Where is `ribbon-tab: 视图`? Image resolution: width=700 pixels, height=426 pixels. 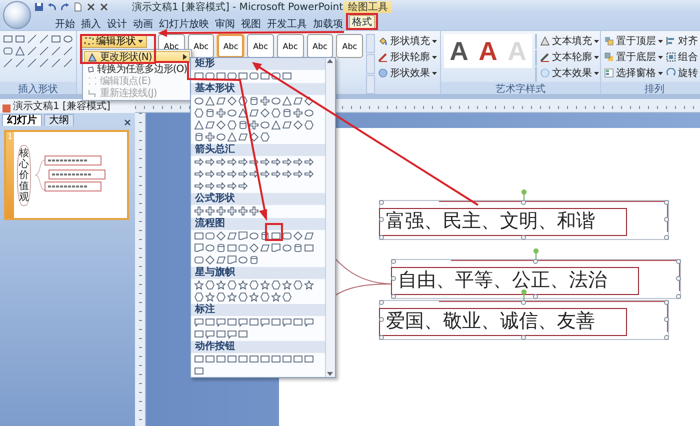
ribbon-tab: 视图 is located at coordinates (251, 23).